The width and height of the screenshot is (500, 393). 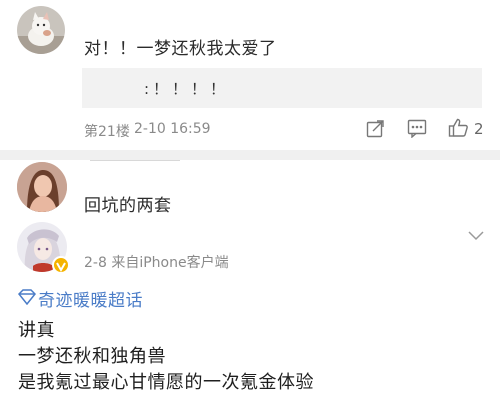 I want to click on topic-link: 奇迹暖暖超话, so click(x=80, y=298).